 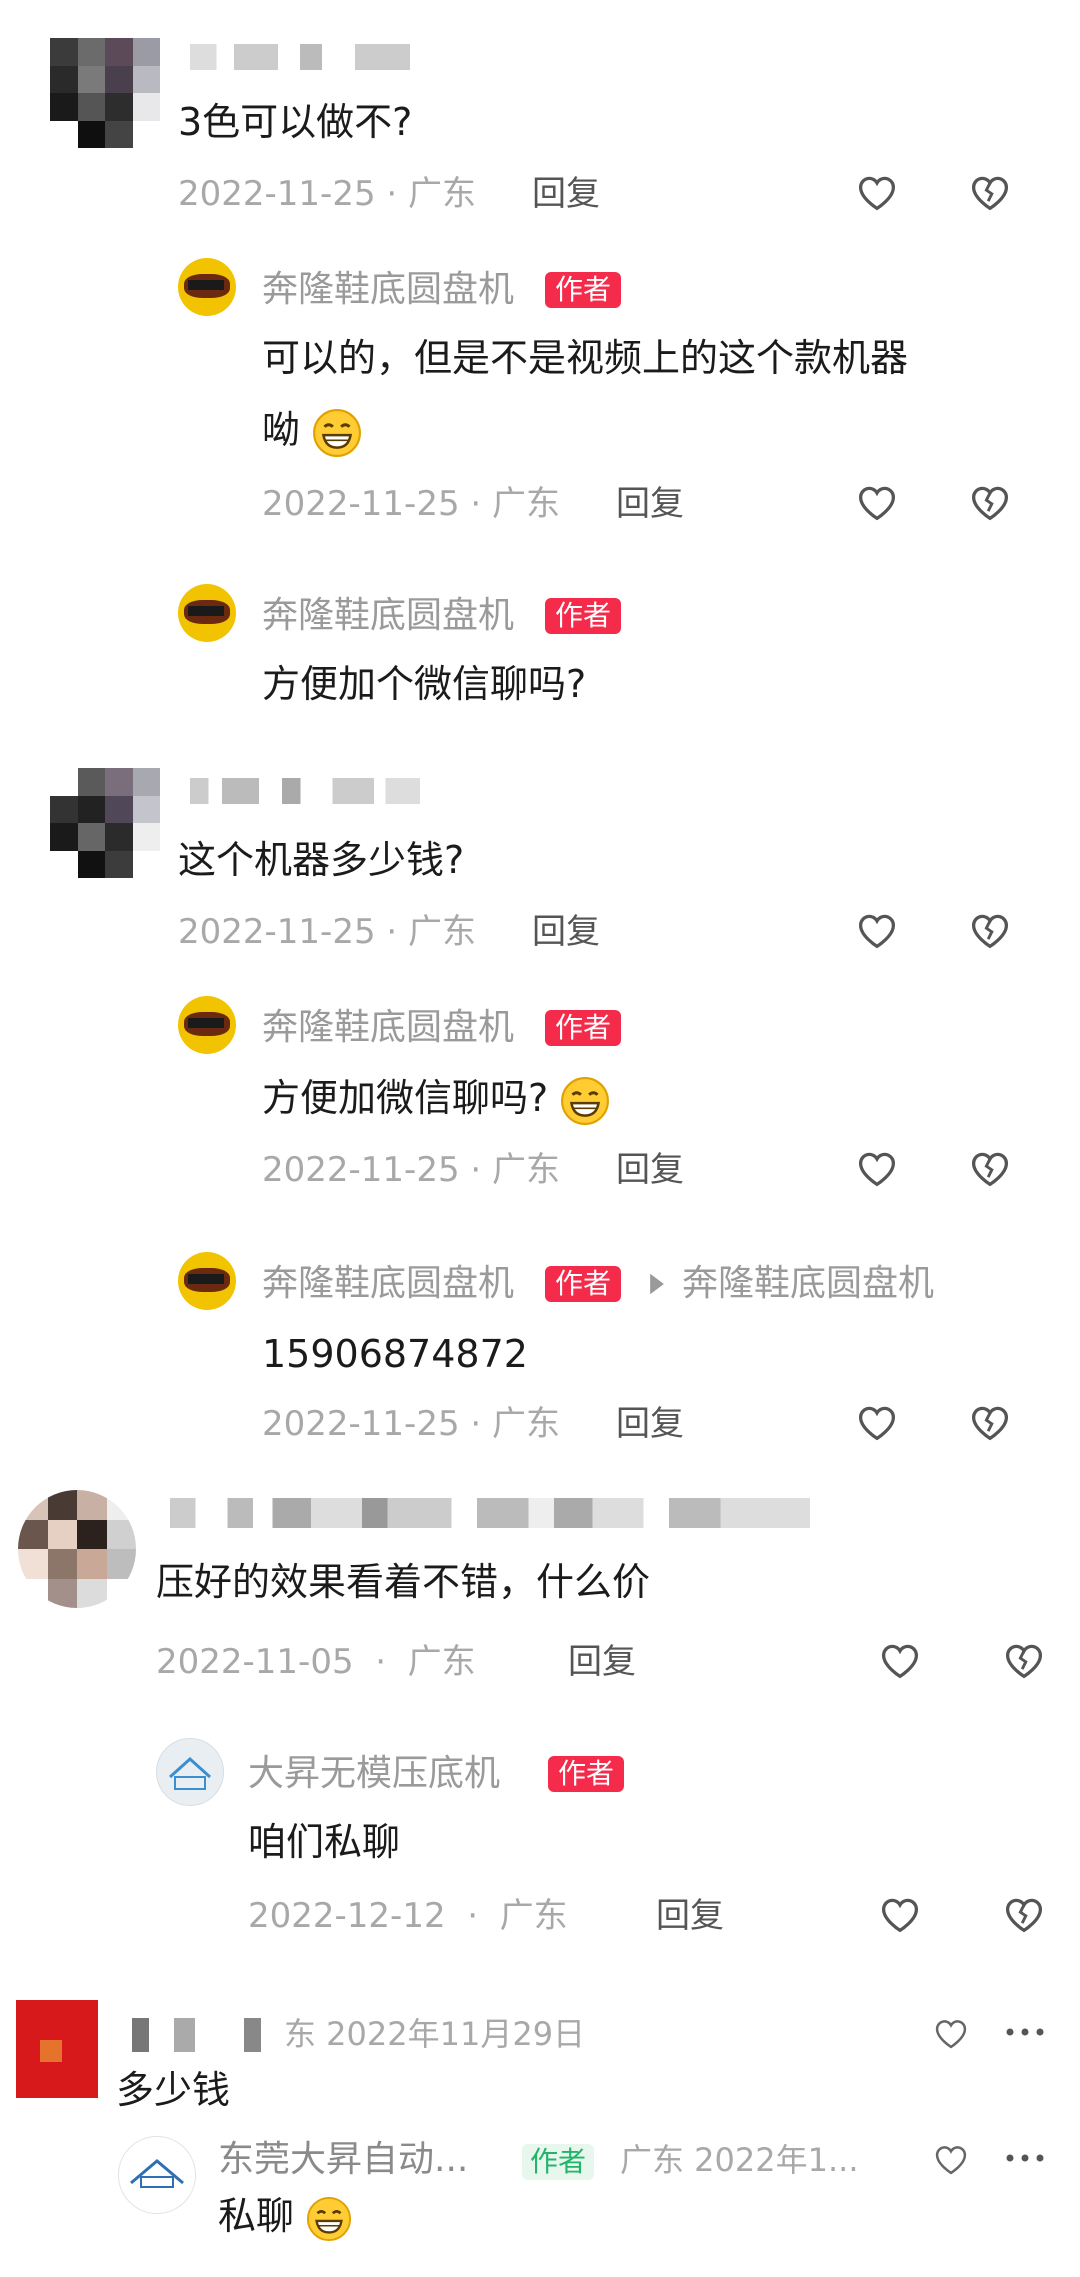 What do you see at coordinates (173, 2090) in the screenshot?
I see `comment-text: 多少钱` at bounding box center [173, 2090].